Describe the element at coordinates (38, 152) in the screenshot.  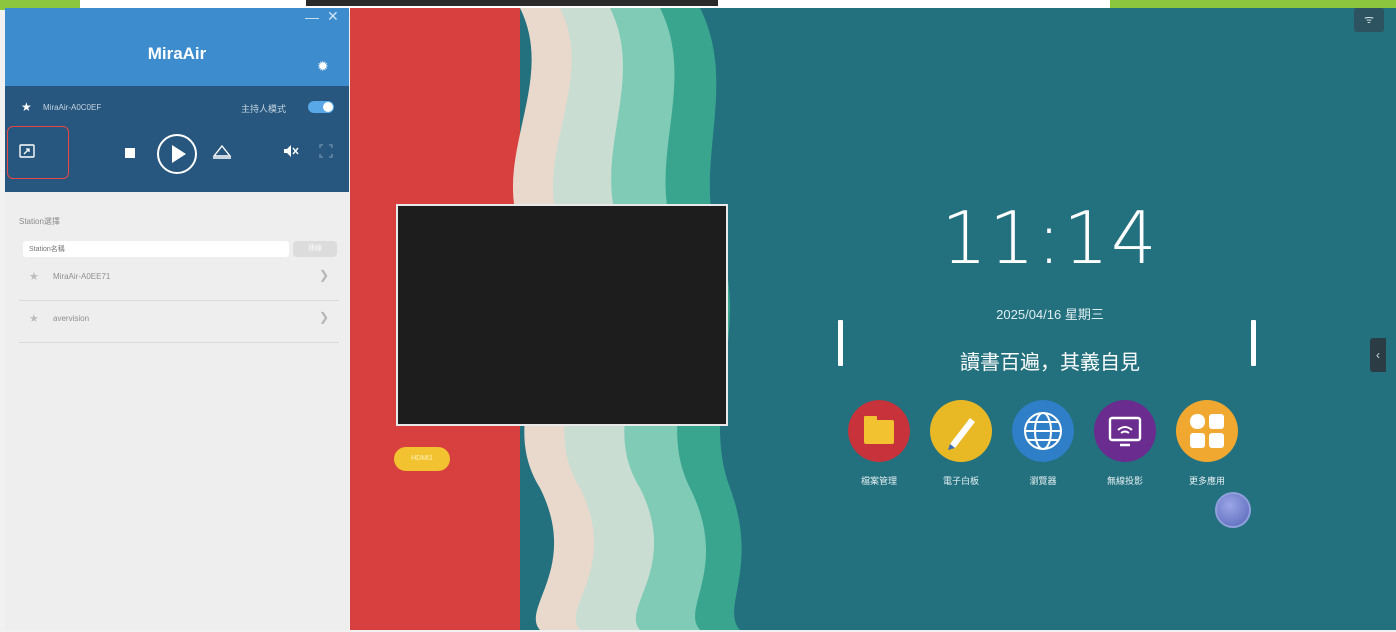
I see `screen-share-highlight` at that location.